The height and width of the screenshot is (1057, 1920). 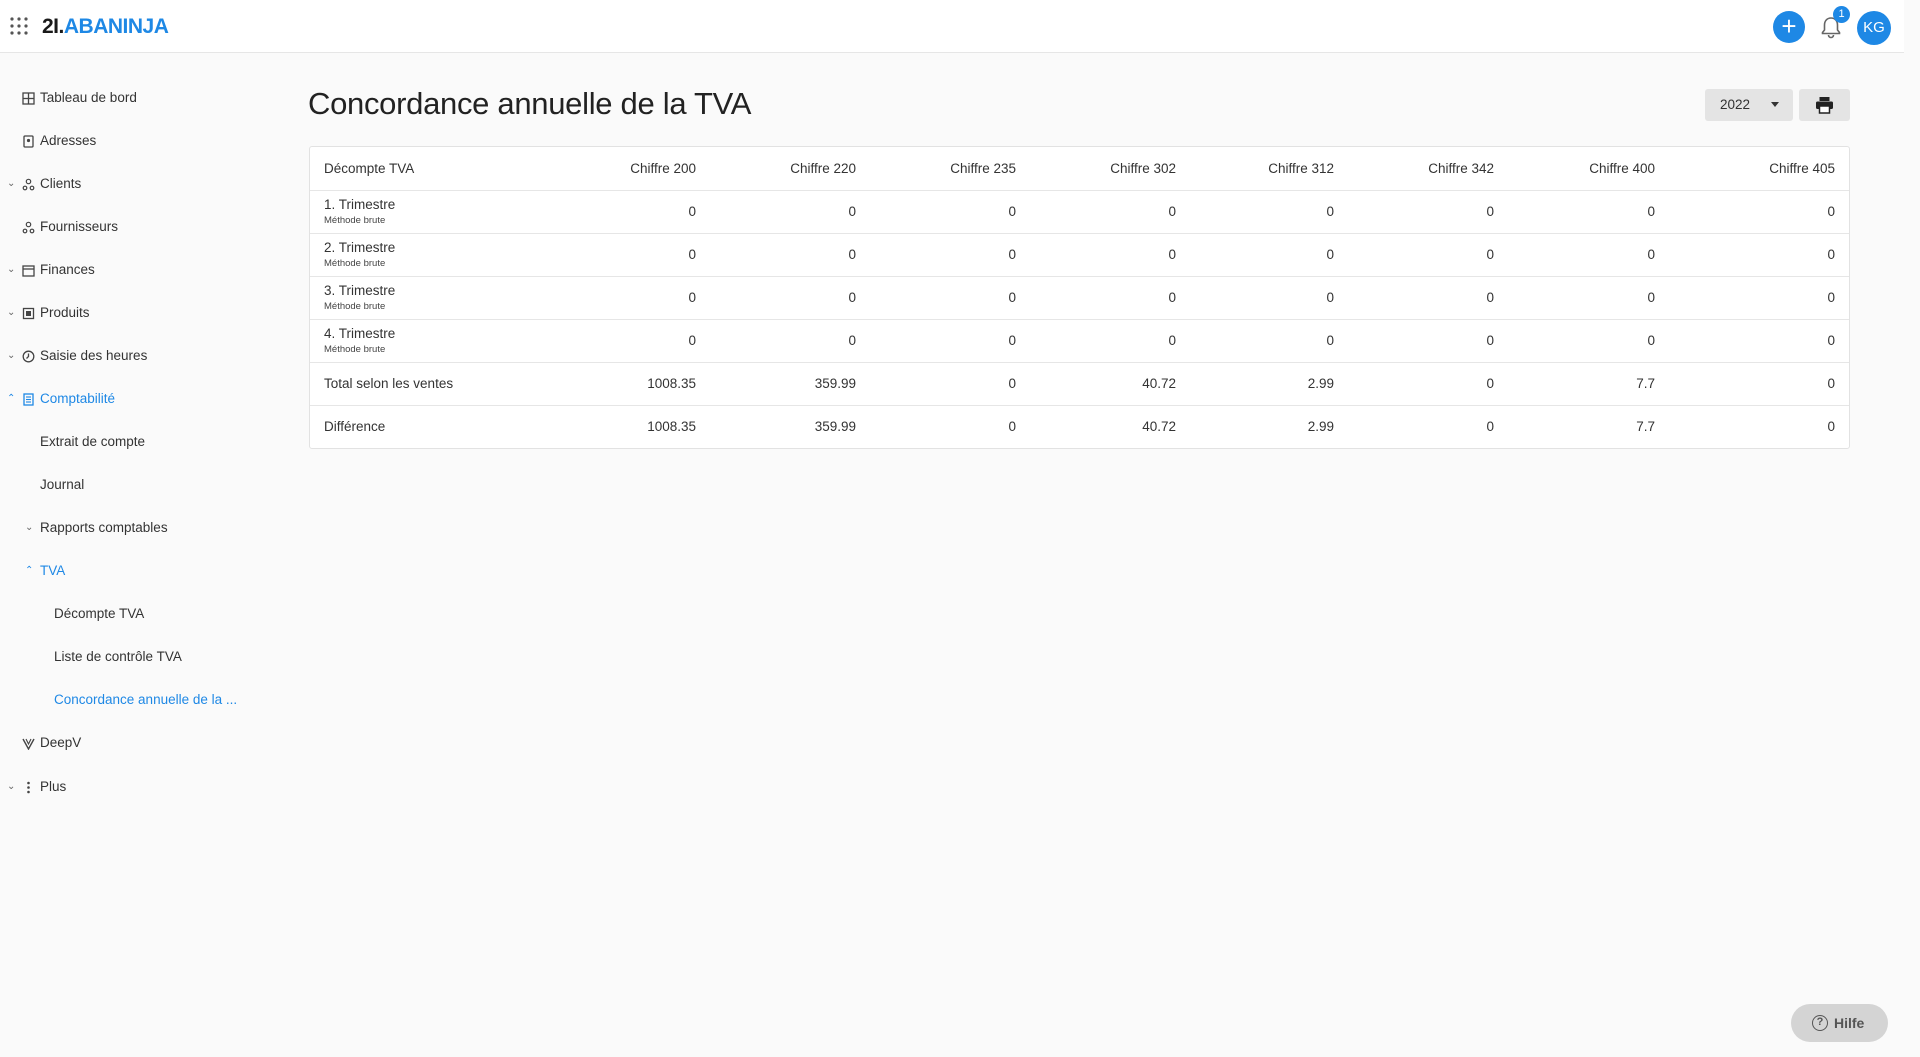 What do you see at coordinates (53, 26) in the screenshot?
I see `brand-number: 2I.` at bounding box center [53, 26].